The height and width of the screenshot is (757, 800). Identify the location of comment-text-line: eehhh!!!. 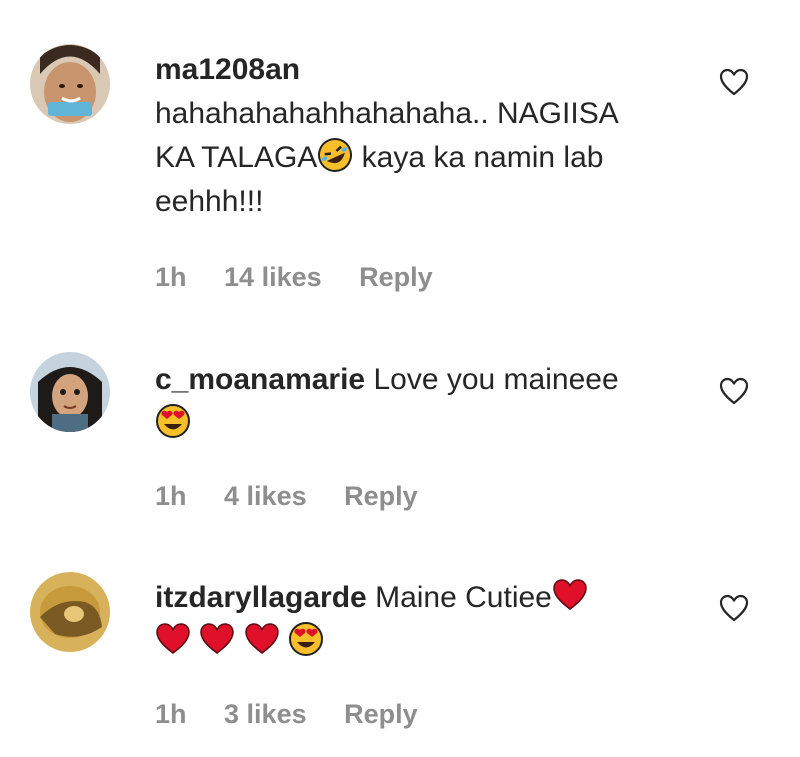
(209, 201).